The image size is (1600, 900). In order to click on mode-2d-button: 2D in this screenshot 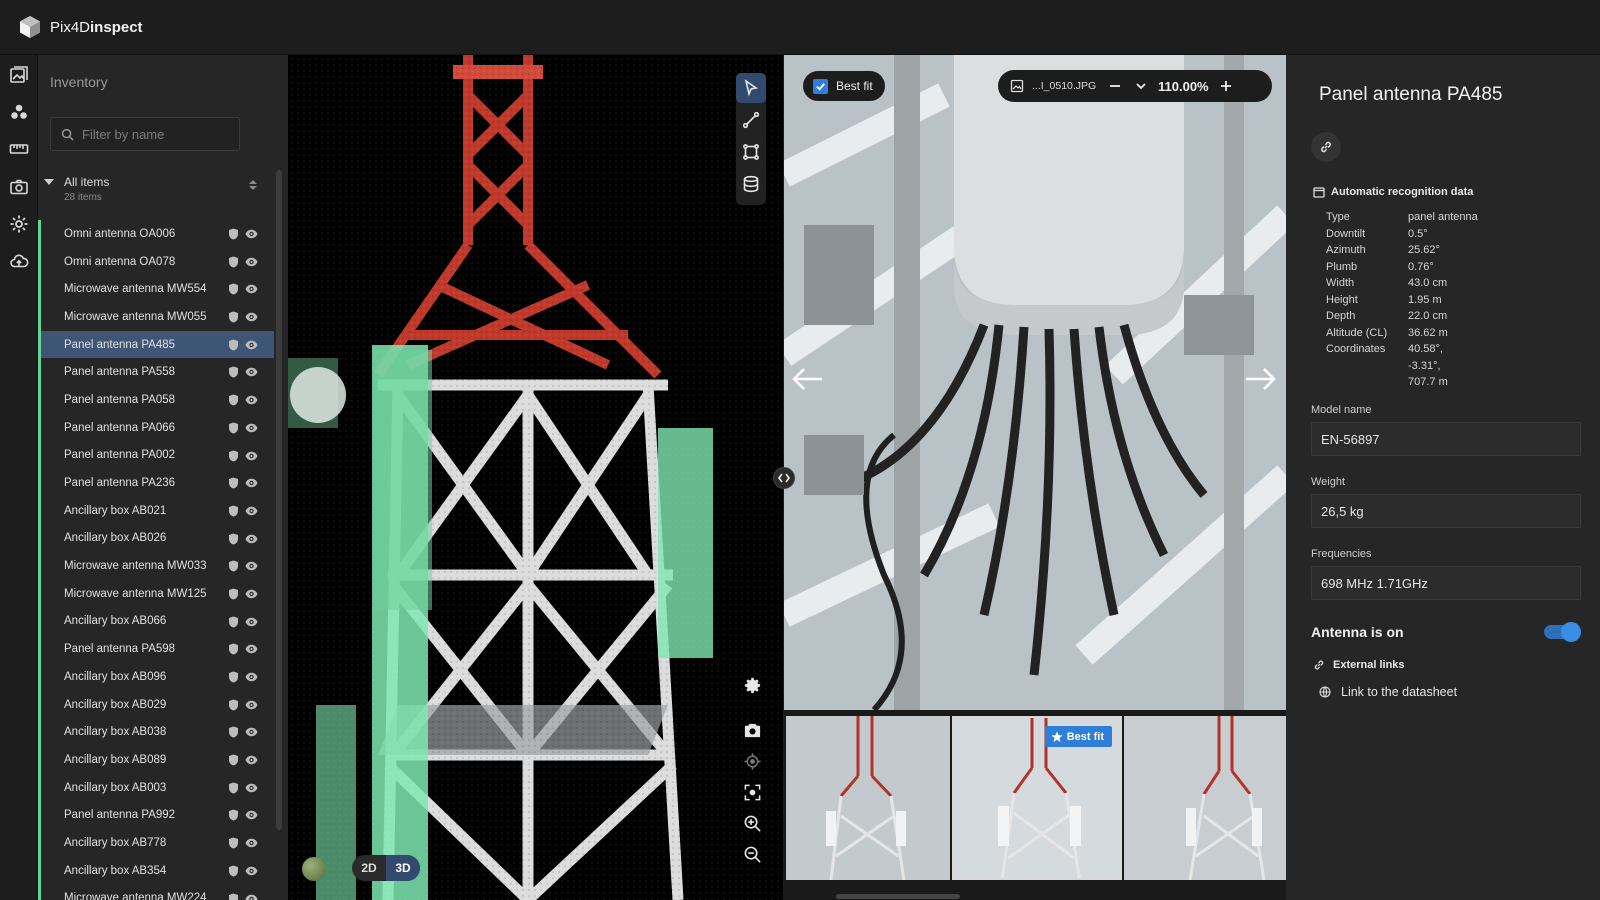, I will do `click(369, 868)`.